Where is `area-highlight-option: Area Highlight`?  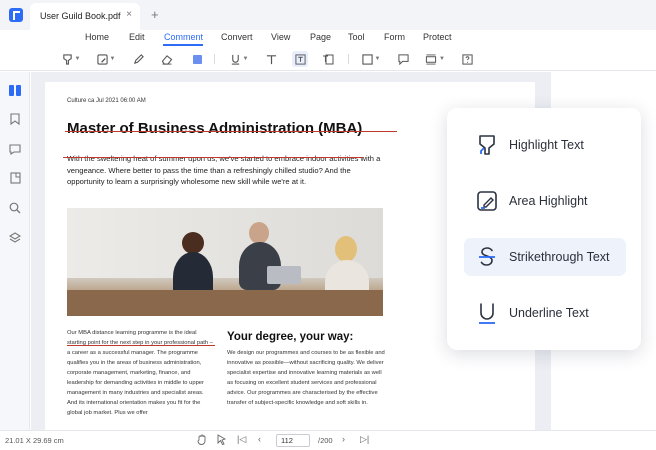
area-highlight-option: Area Highlight is located at coordinates (545, 201).